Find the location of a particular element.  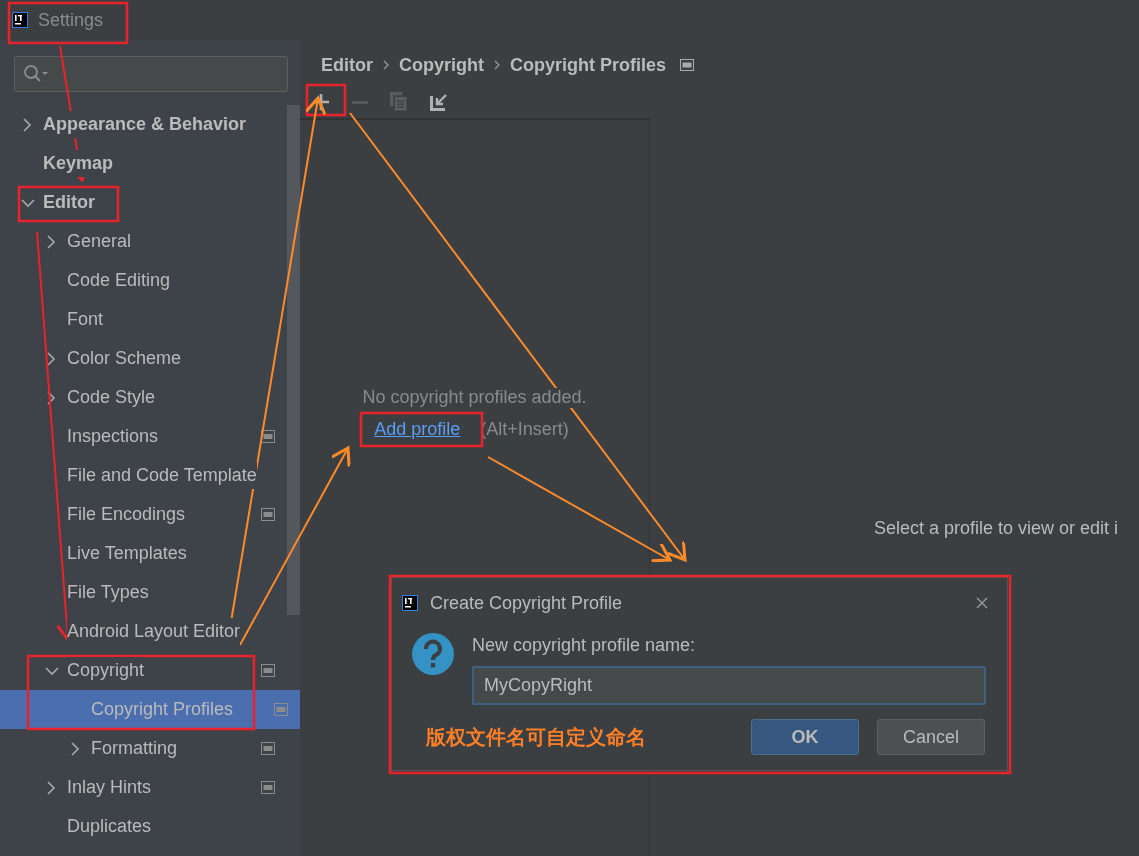

tree-item: Keymap is located at coordinates (143, 163).